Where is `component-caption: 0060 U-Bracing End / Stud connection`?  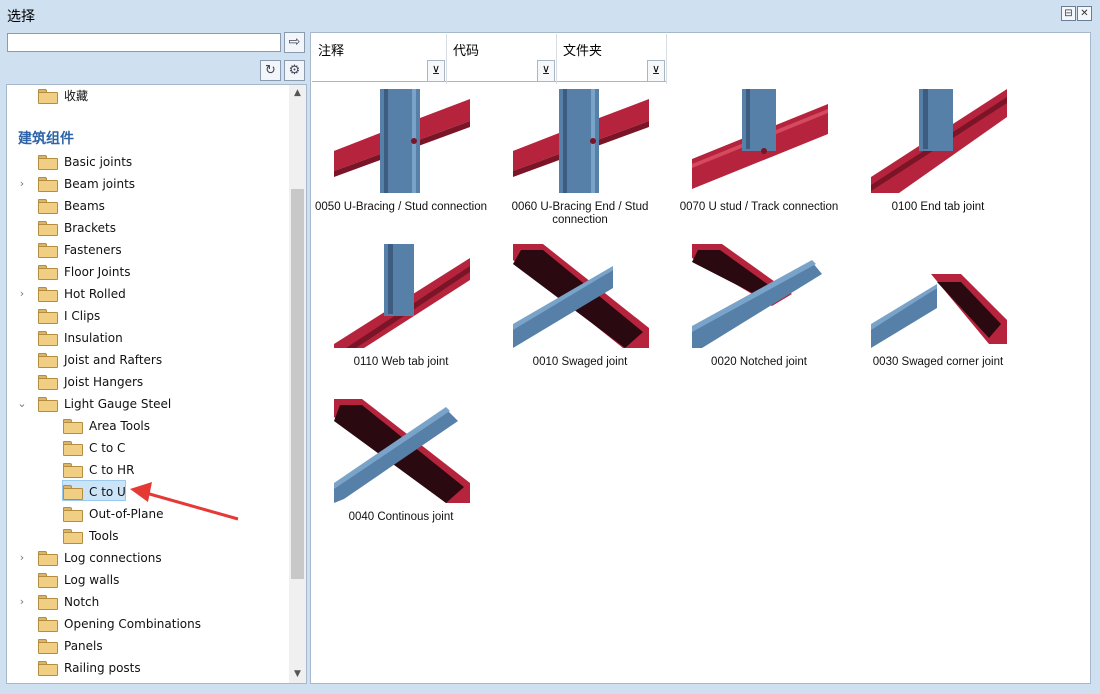 component-caption: 0060 U-Bracing End / Stud connection is located at coordinates (580, 213).